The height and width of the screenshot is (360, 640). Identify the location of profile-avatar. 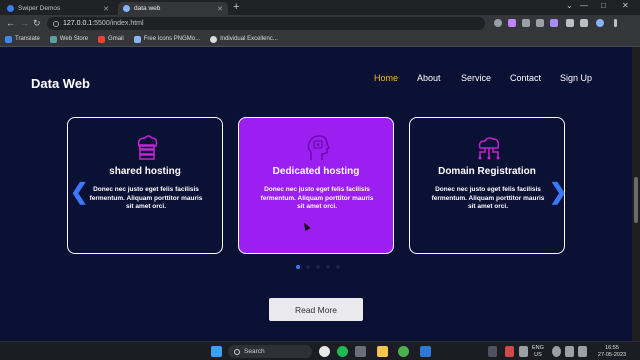
(600, 23).